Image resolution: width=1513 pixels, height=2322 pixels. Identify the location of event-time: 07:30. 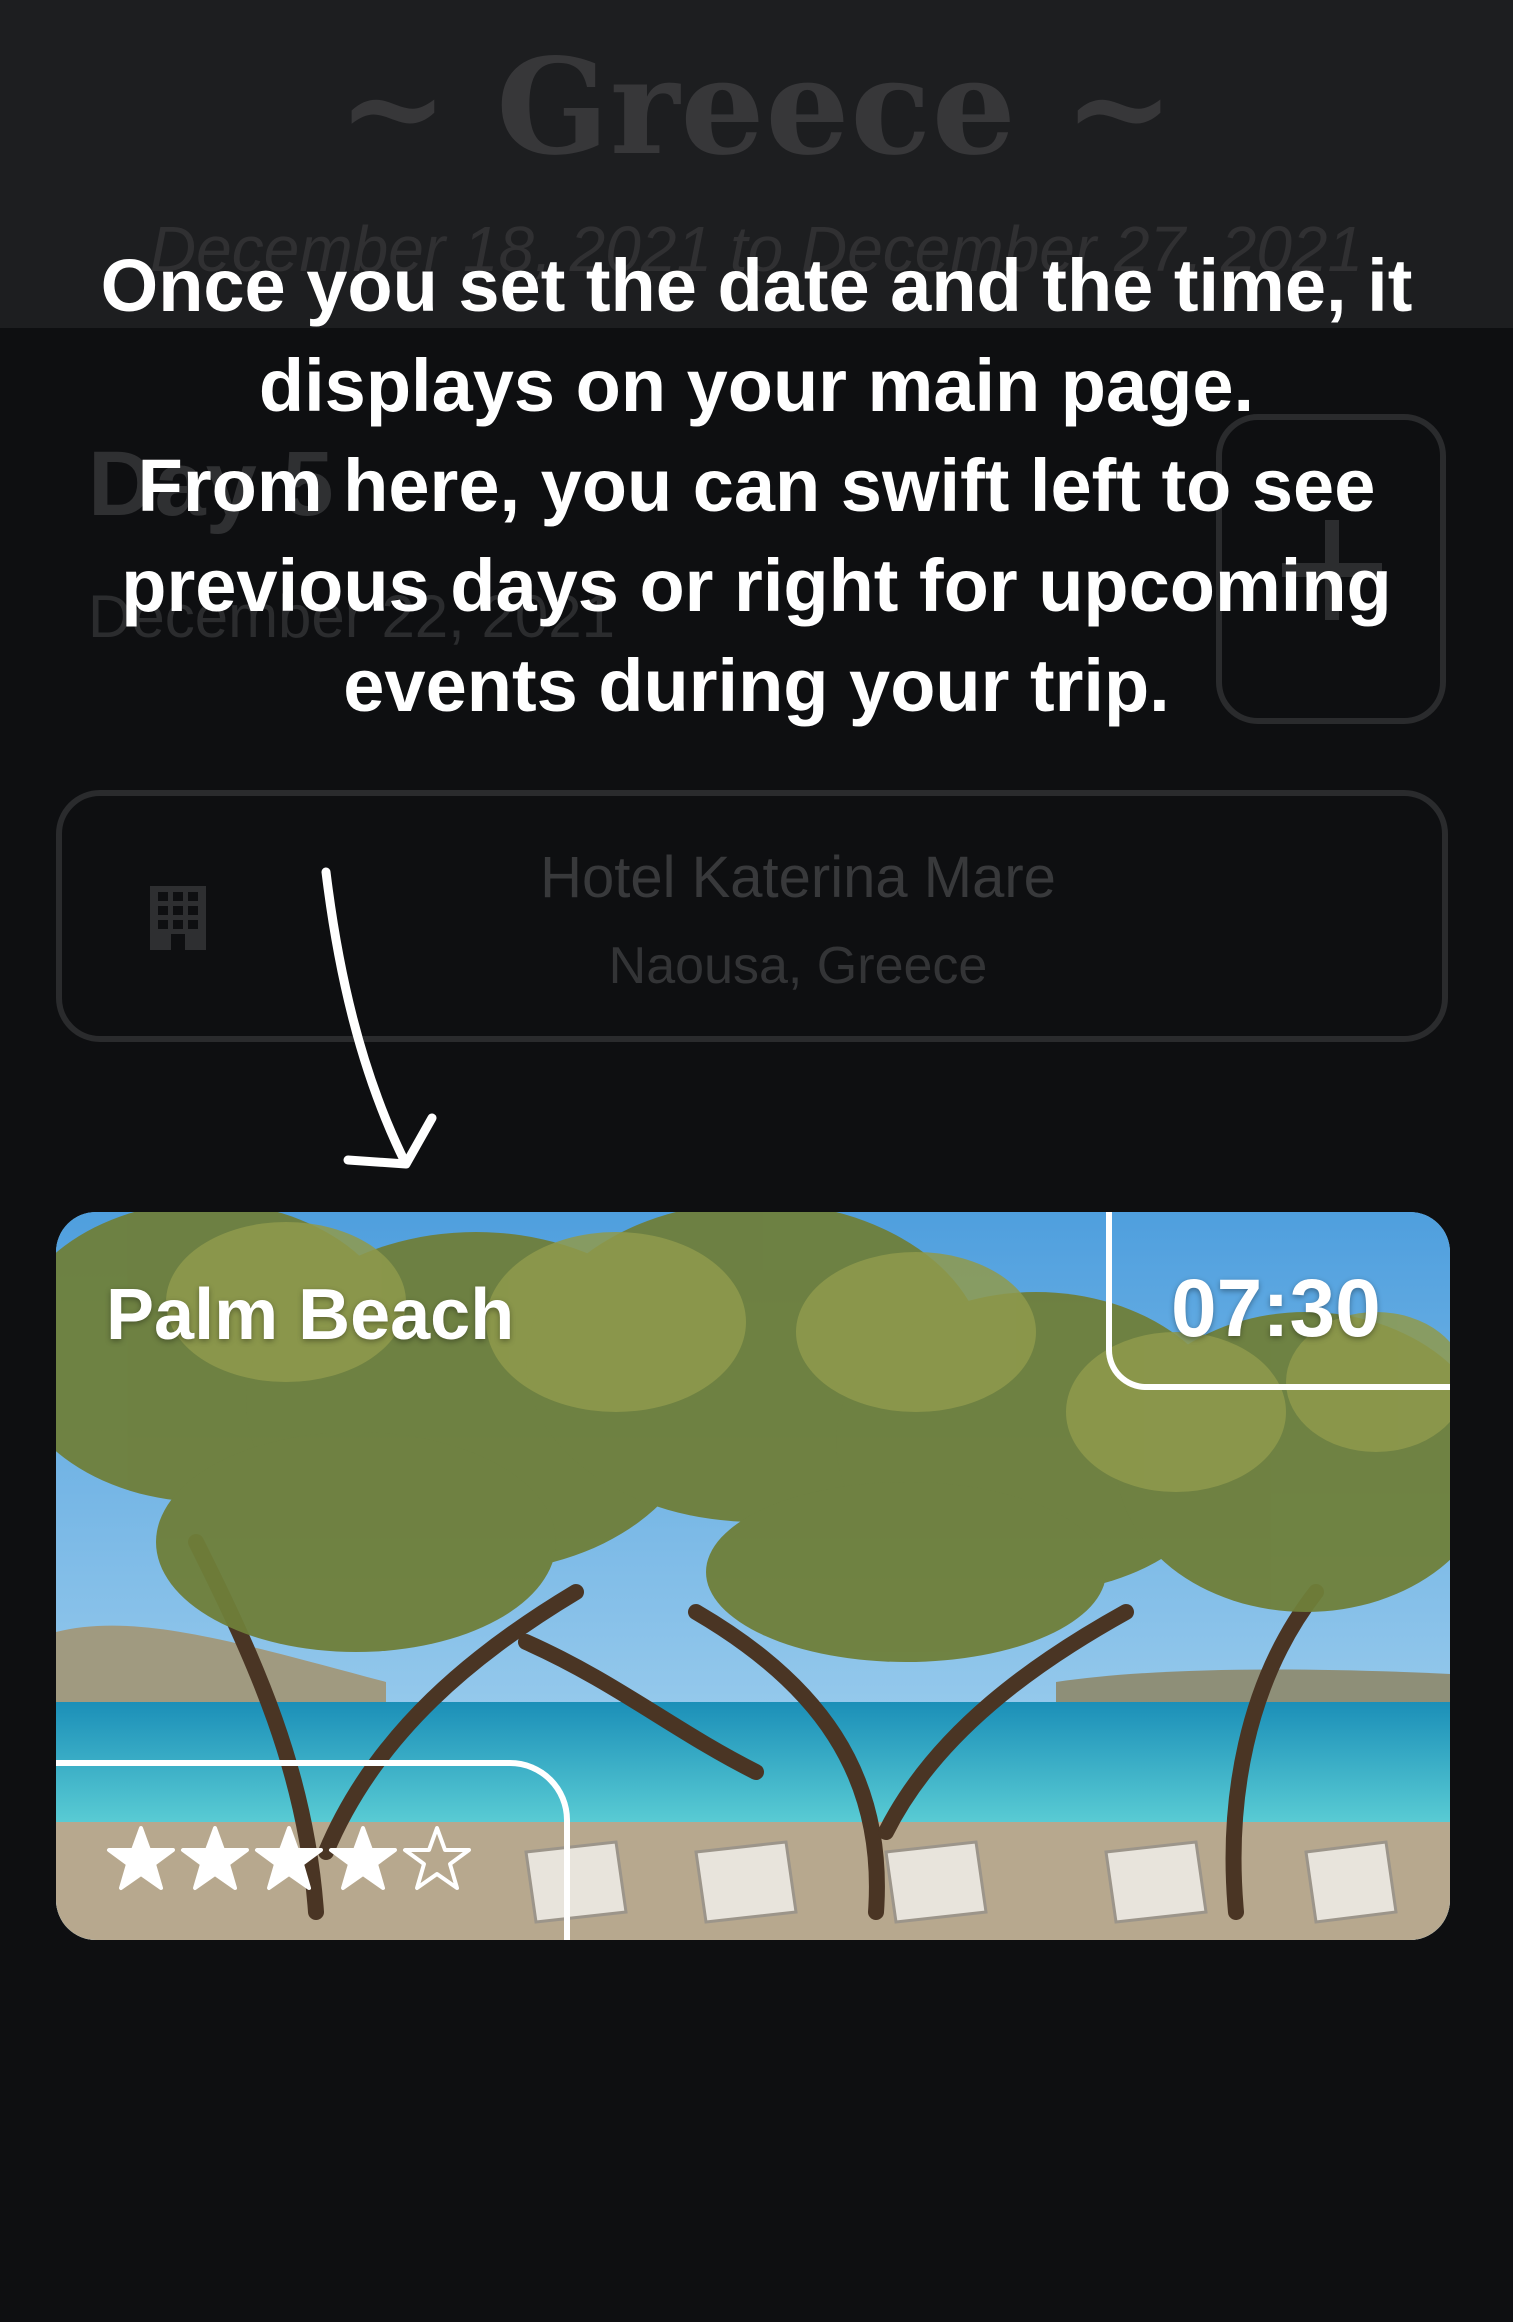
(1276, 1308).